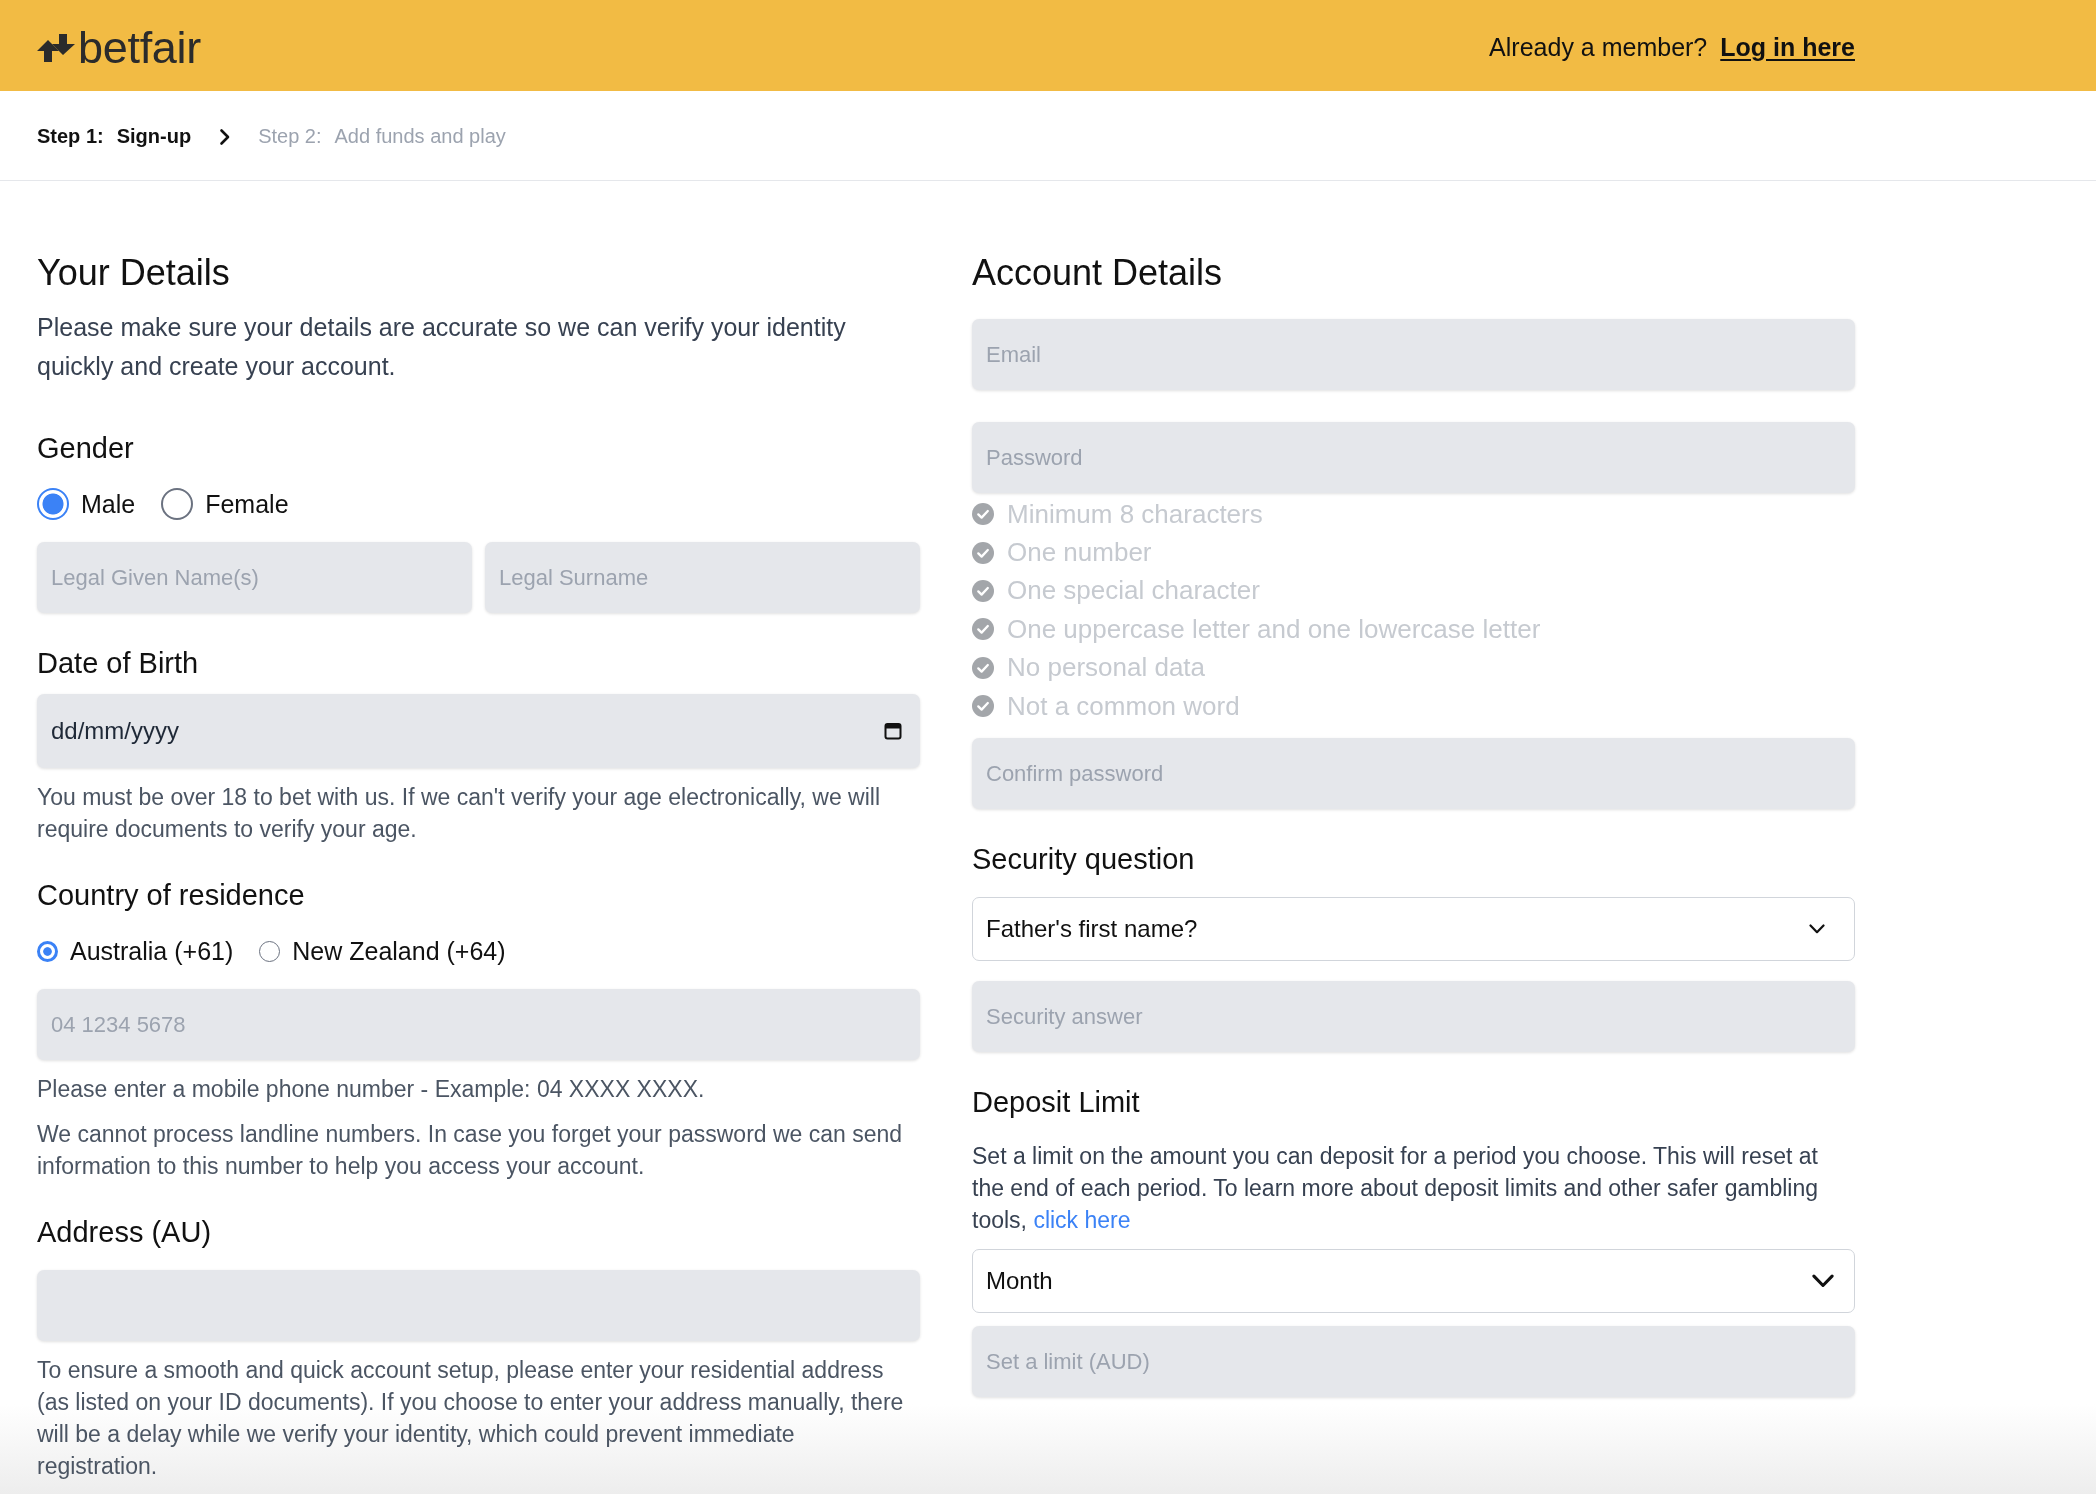  Describe the element at coordinates (459, 813) in the screenshot. I see `help-text: You must be over 18 to bet with us. If we can't verify your age electronically, we will require documents to verify your age.` at that location.